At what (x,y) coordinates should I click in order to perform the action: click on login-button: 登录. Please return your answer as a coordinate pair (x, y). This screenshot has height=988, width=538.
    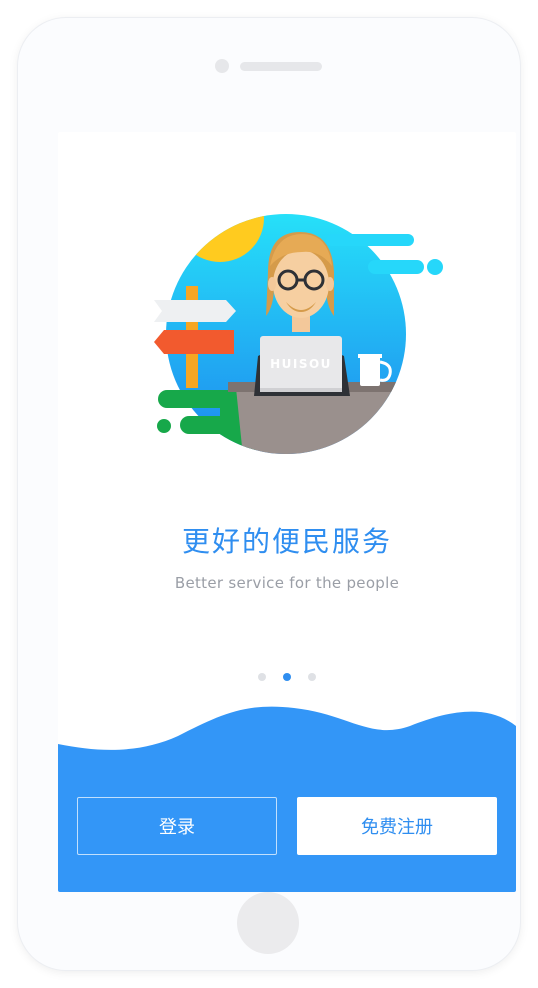
    Looking at the image, I should click on (177, 826).